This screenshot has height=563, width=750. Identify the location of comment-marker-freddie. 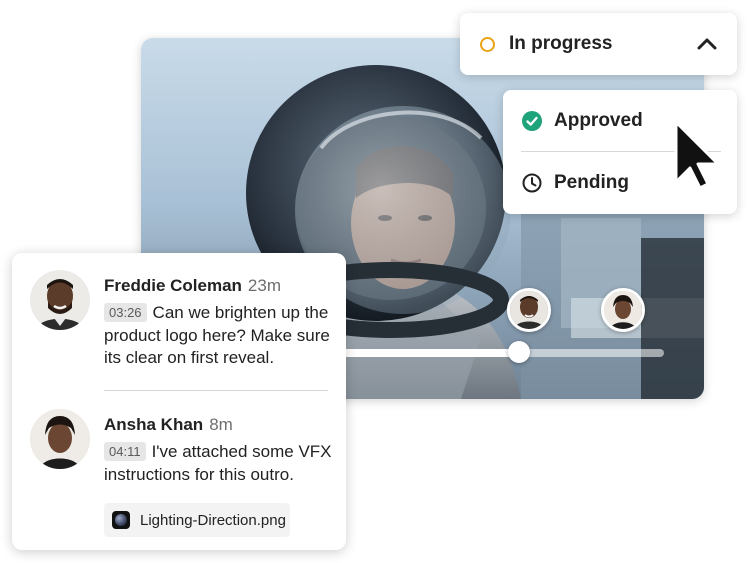
(529, 310).